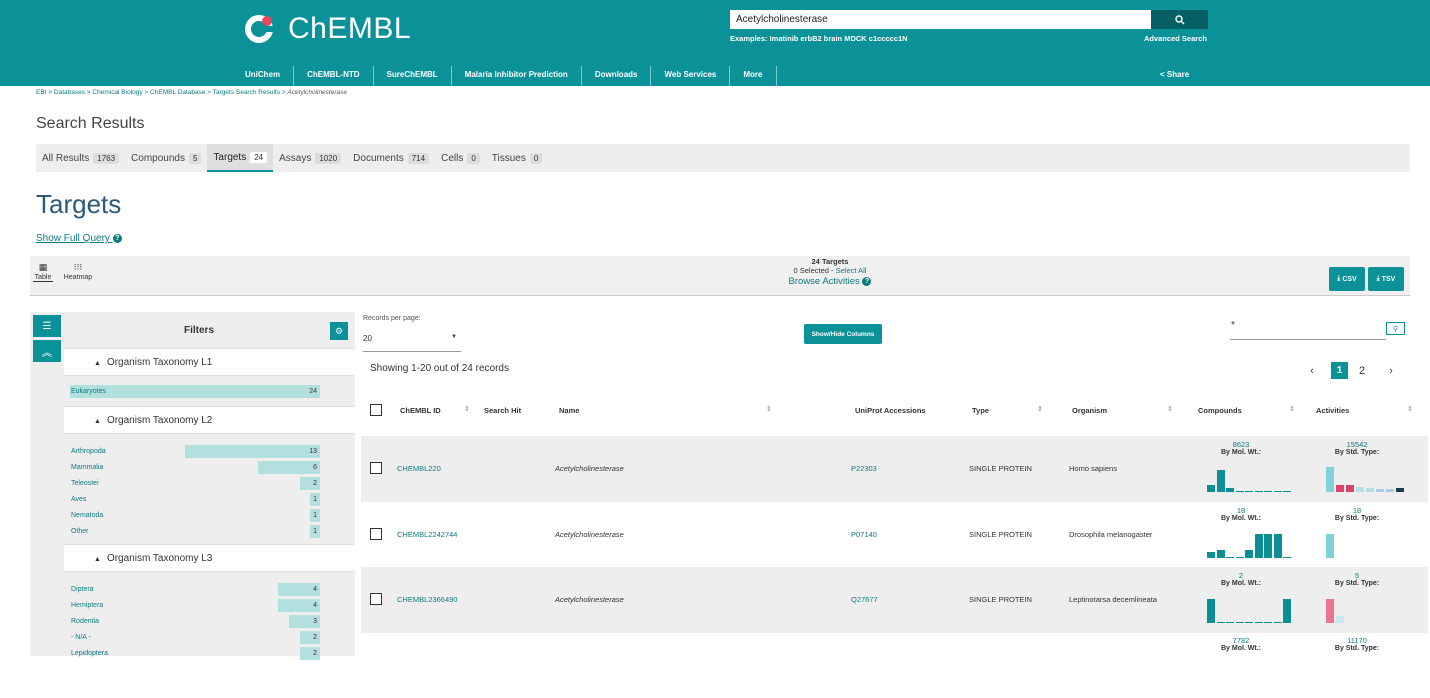 Image resolution: width=1430 pixels, height=698 pixels. I want to click on search-button, so click(1179, 19).